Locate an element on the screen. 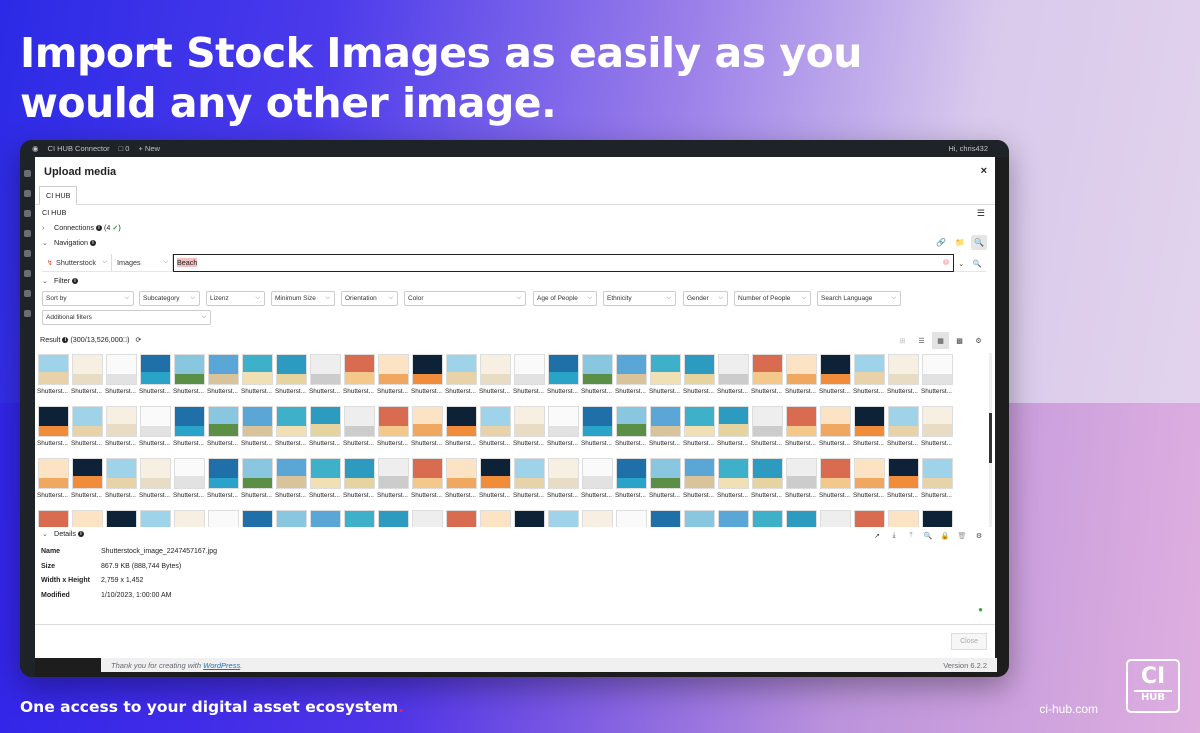  filter-number-of-people: Number of People ⌵ is located at coordinates (772, 298).